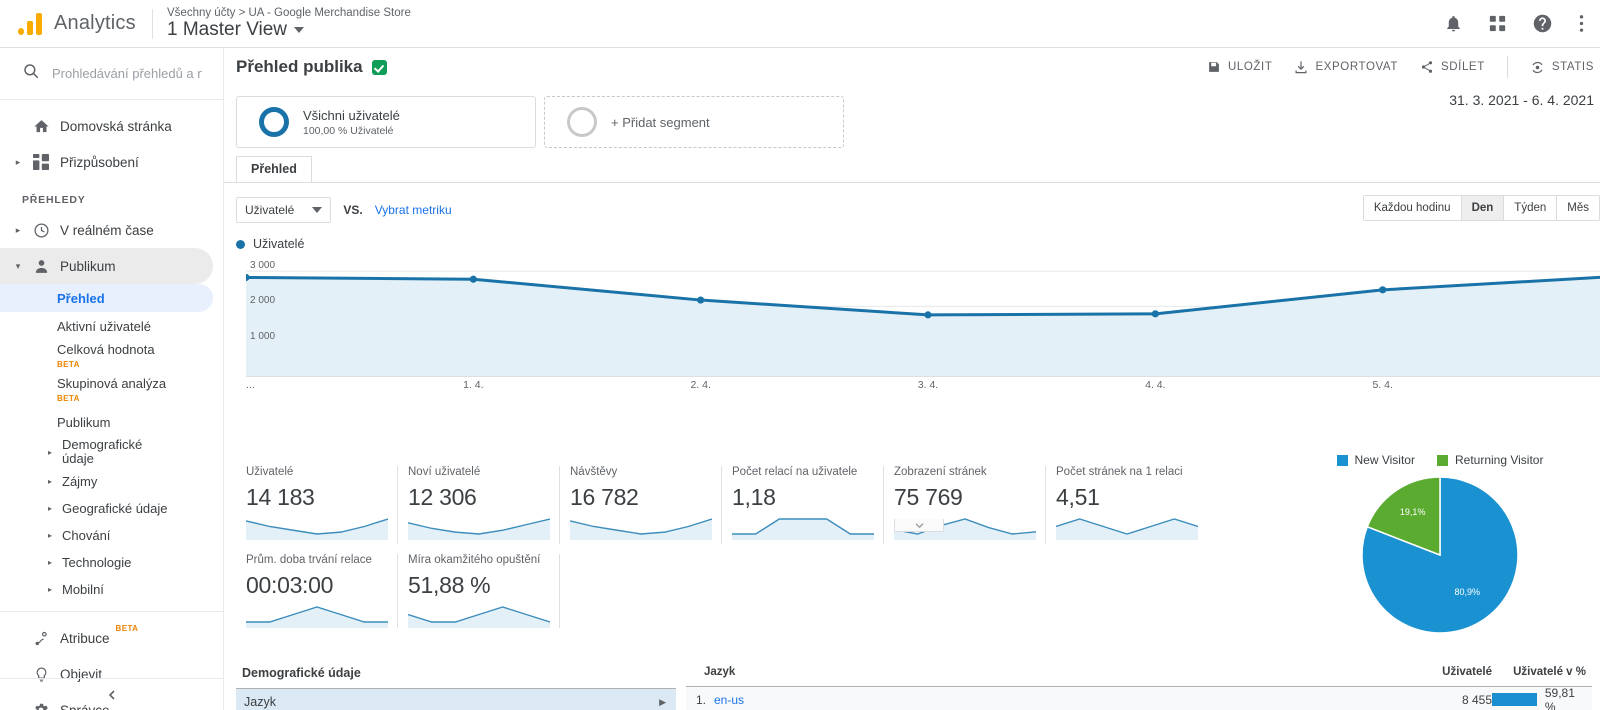 The width and height of the screenshot is (1600, 710). What do you see at coordinates (1483, 208) in the screenshot?
I see `granularity-day: Den` at bounding box center [1483, 208].